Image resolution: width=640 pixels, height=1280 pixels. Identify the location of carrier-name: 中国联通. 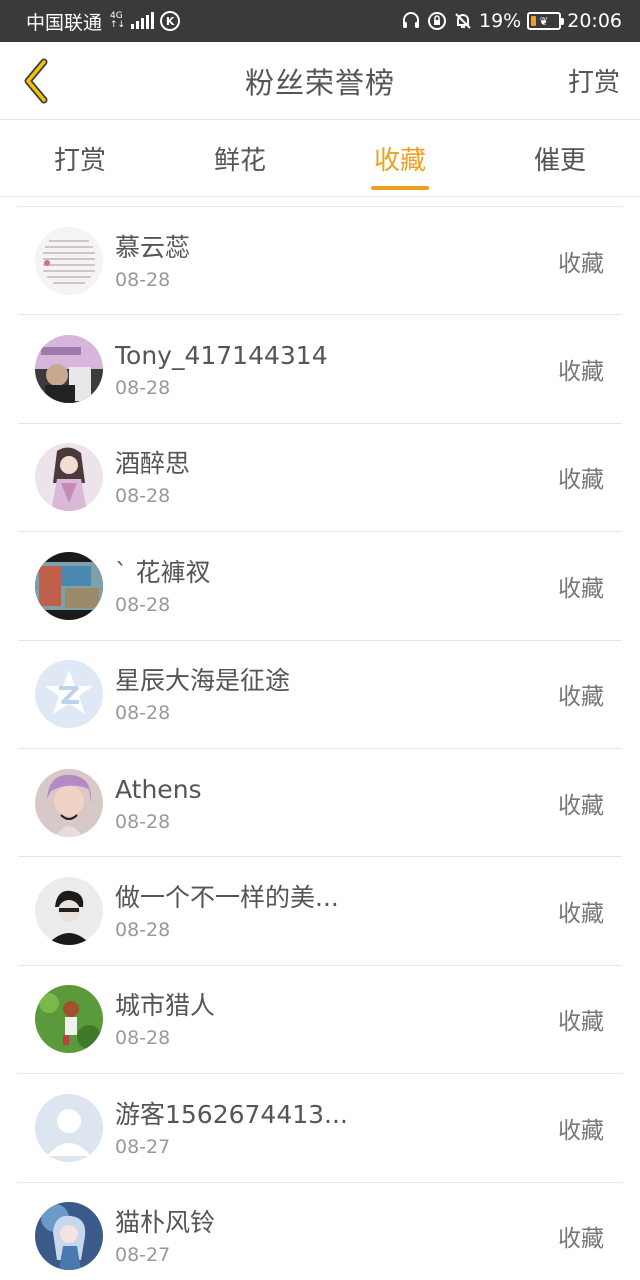
(64, 22).